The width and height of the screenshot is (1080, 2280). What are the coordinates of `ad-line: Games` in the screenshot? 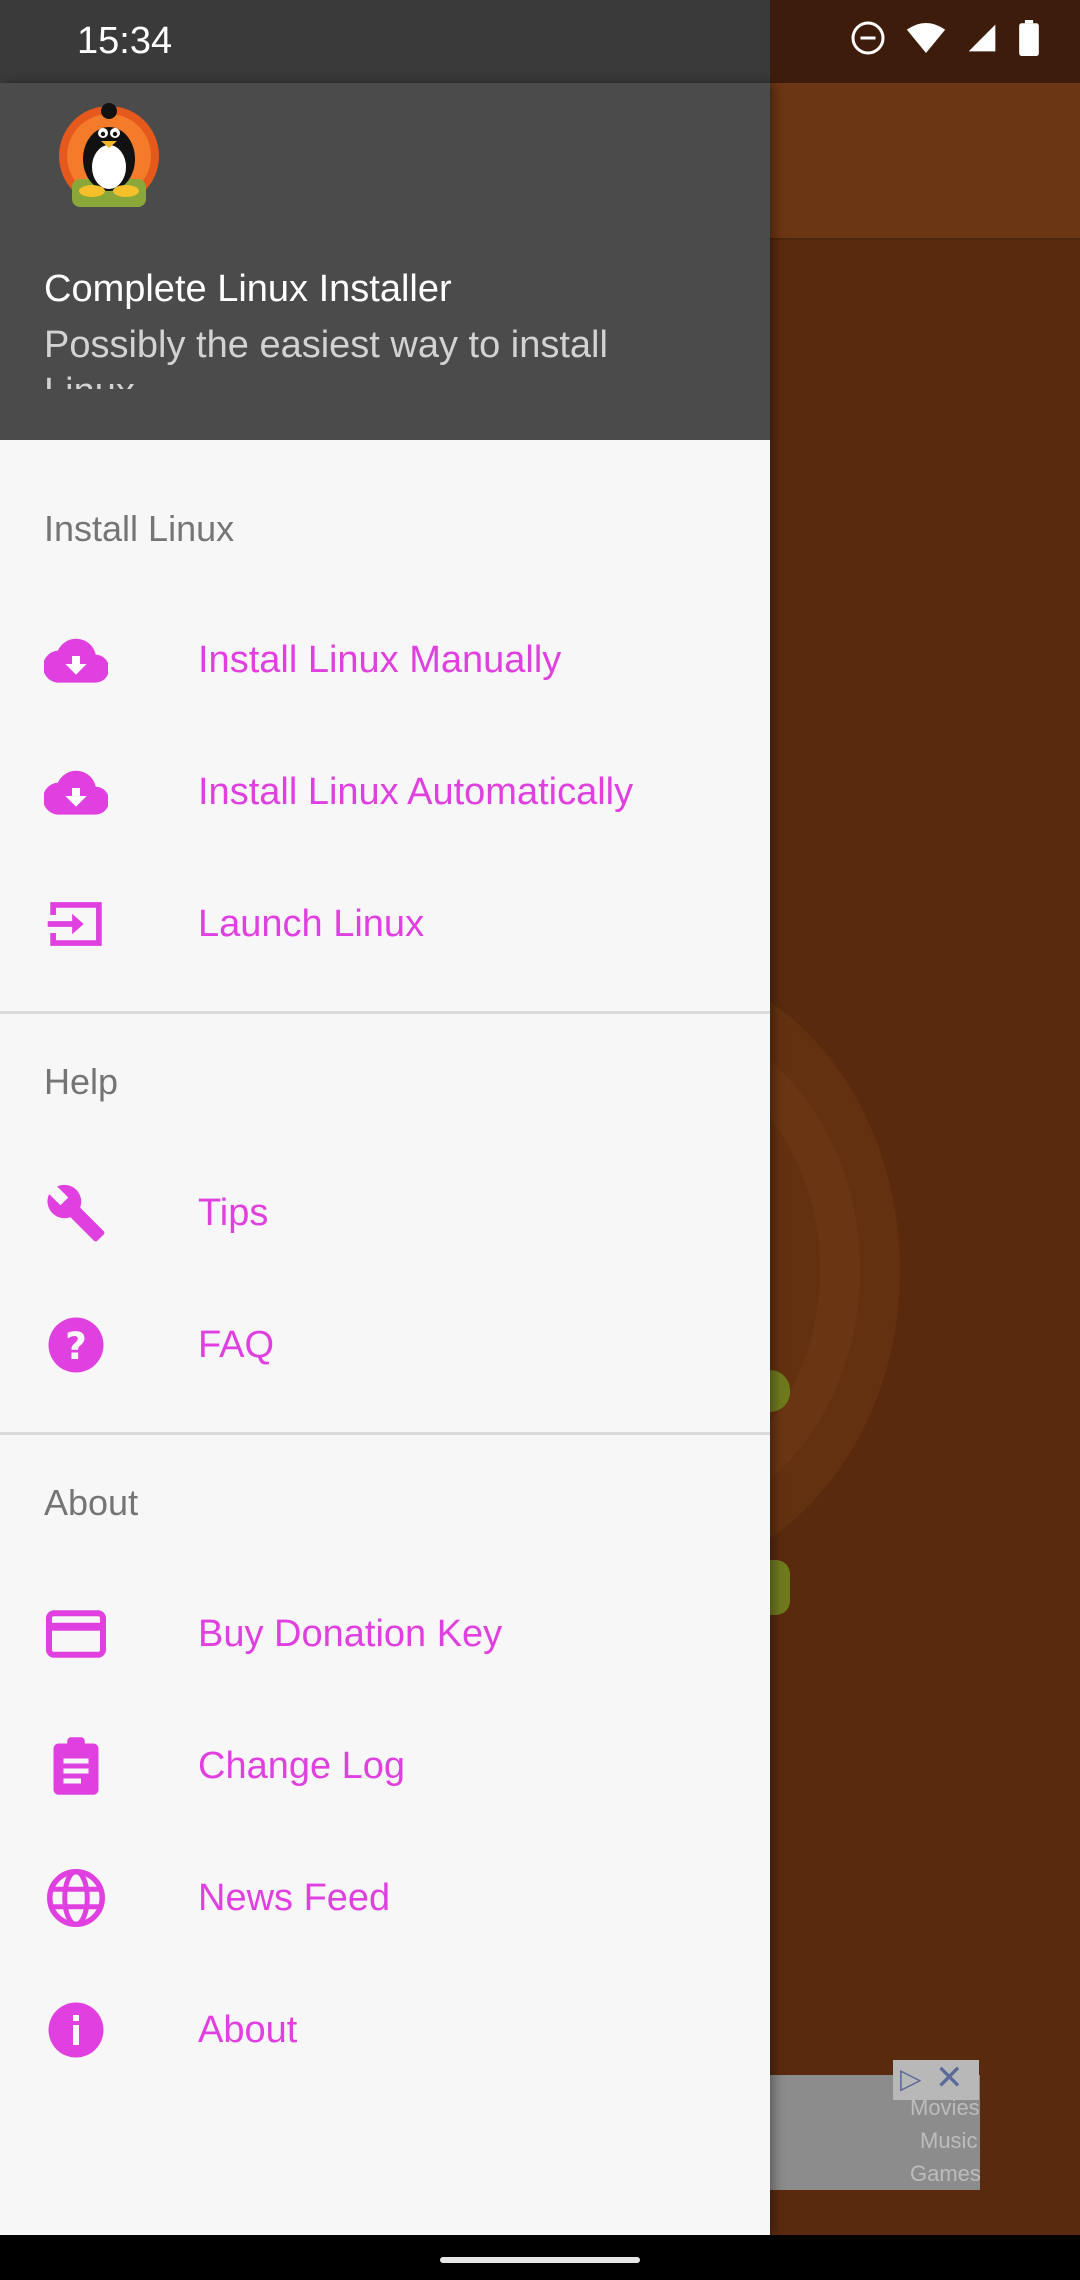 It's located at (945, 2173).